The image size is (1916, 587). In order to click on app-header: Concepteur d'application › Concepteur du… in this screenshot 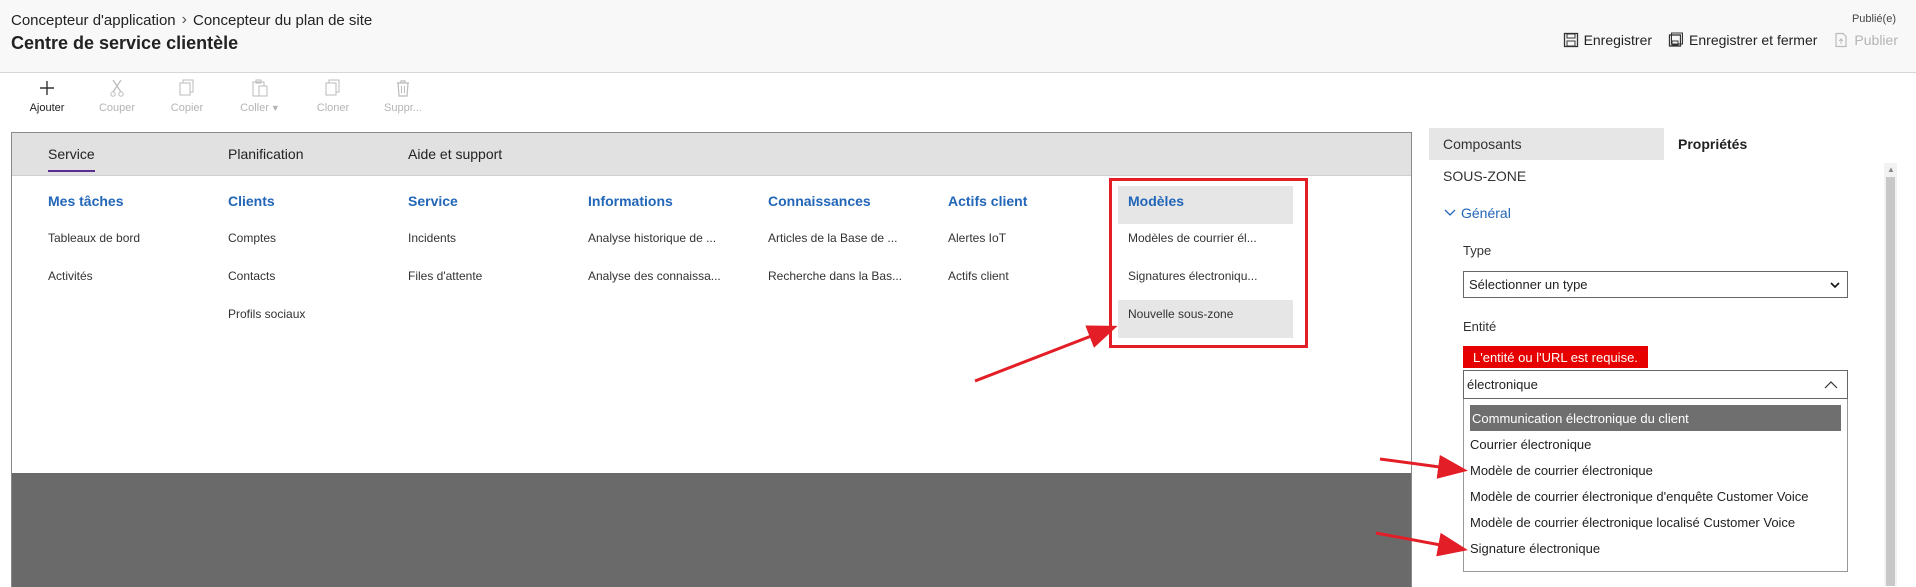, I will do `click(958, 36)`.